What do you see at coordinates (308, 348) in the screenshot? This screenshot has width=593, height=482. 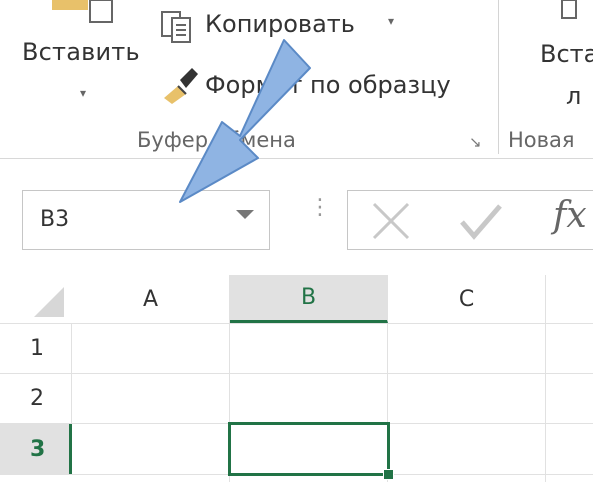 I see `cell-b1` at bounding box center [308, 348].